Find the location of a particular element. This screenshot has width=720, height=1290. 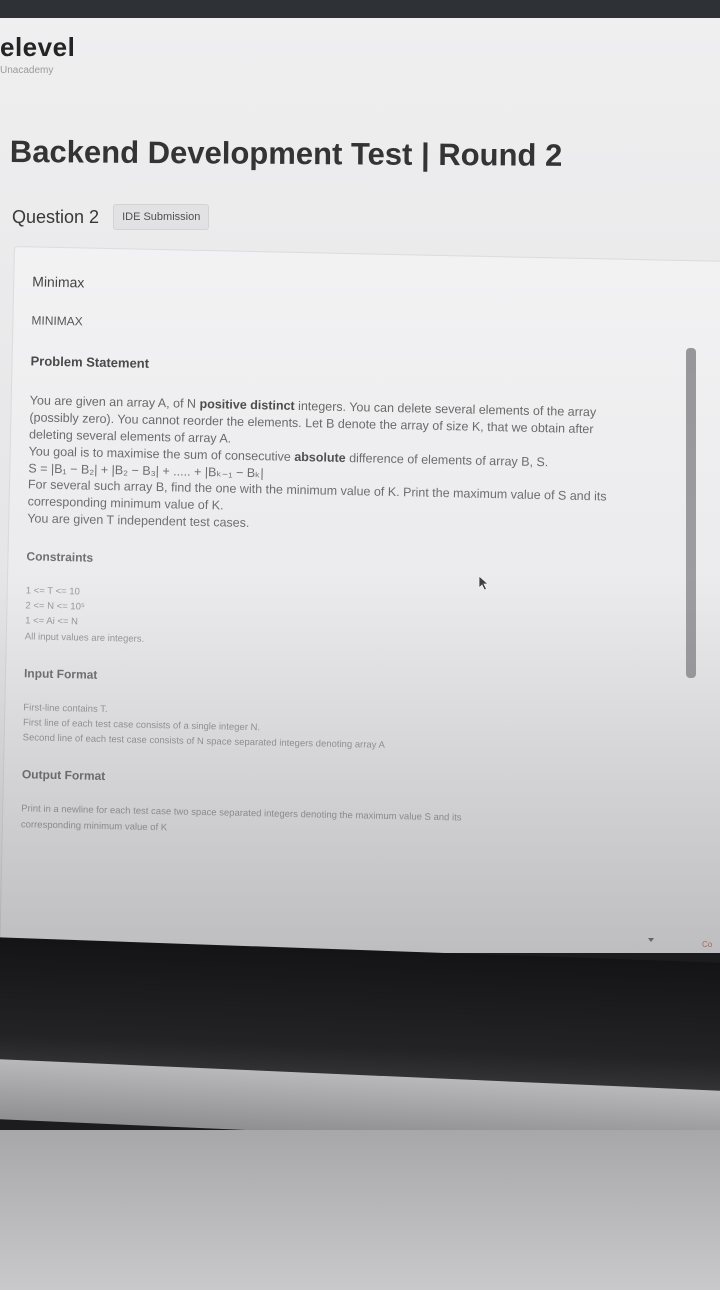

brand-name: elevel is located at coordinates (38, 47).